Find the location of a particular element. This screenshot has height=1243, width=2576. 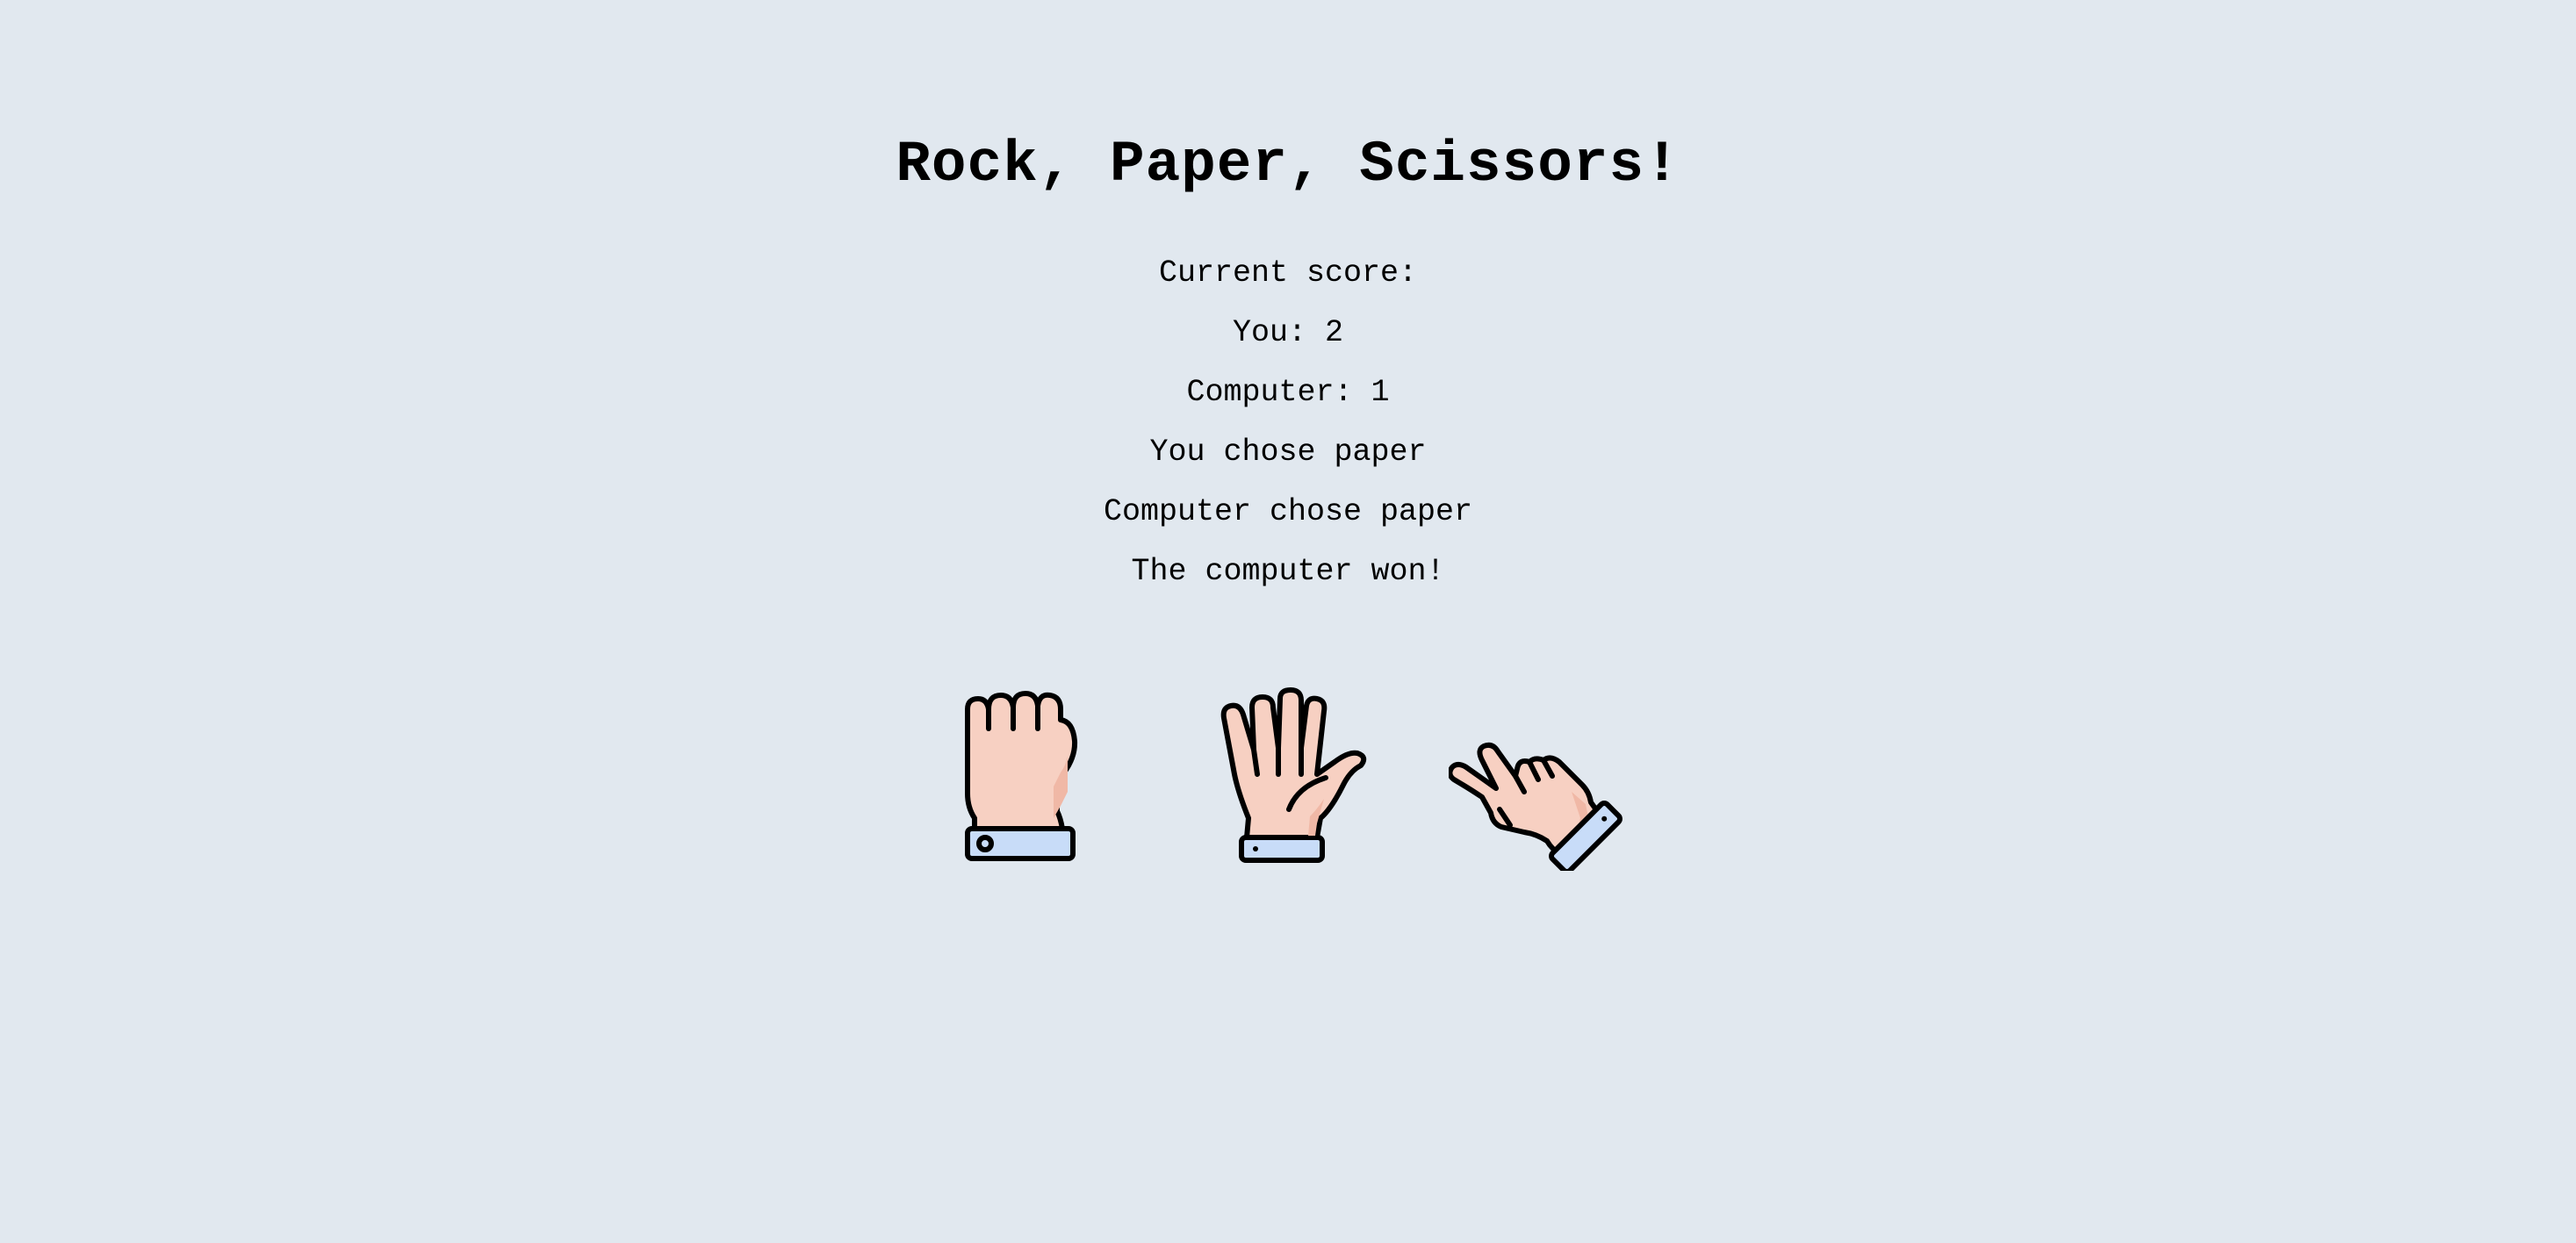

scissors-hand-icon is located at coordinates (1536, 806).